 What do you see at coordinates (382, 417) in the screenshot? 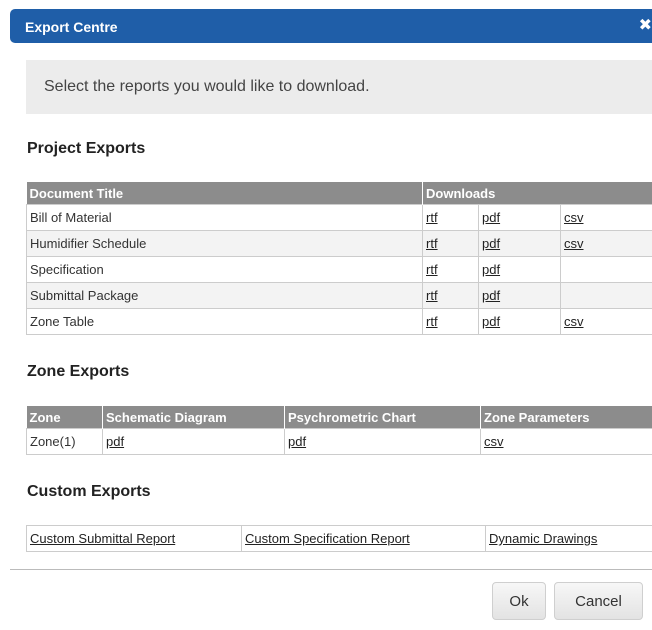
I see `header-psychrometric-chart: Psychrometric Chart` at bounding box center [382, 417].